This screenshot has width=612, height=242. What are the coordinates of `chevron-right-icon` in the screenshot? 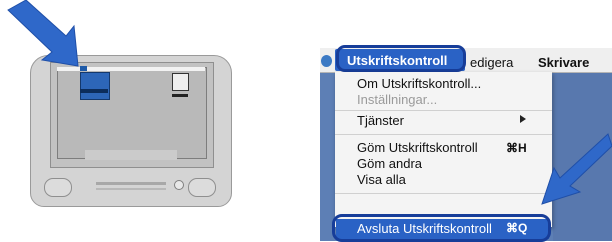 It's located at (523, 119).